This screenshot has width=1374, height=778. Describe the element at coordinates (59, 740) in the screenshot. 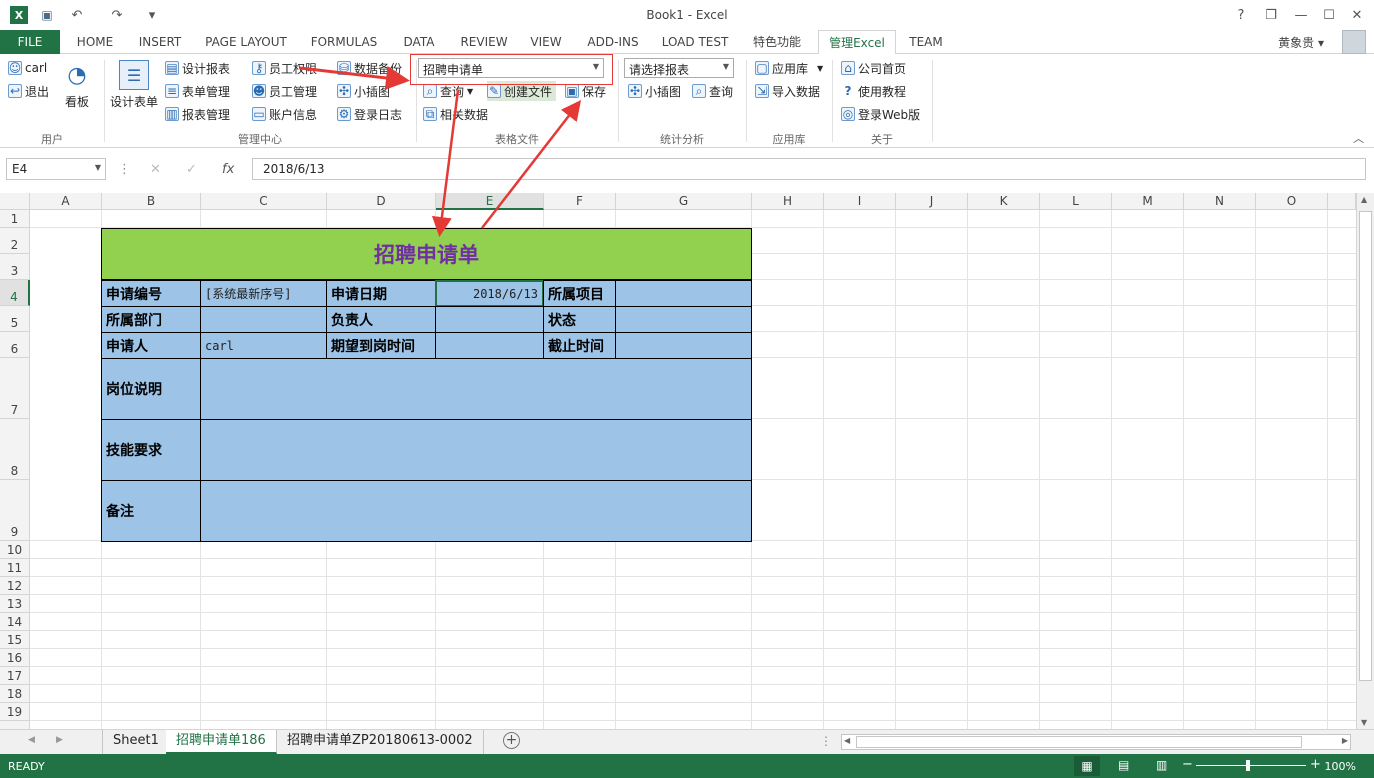

I see `sheet-next-icon: ▶` at that location.